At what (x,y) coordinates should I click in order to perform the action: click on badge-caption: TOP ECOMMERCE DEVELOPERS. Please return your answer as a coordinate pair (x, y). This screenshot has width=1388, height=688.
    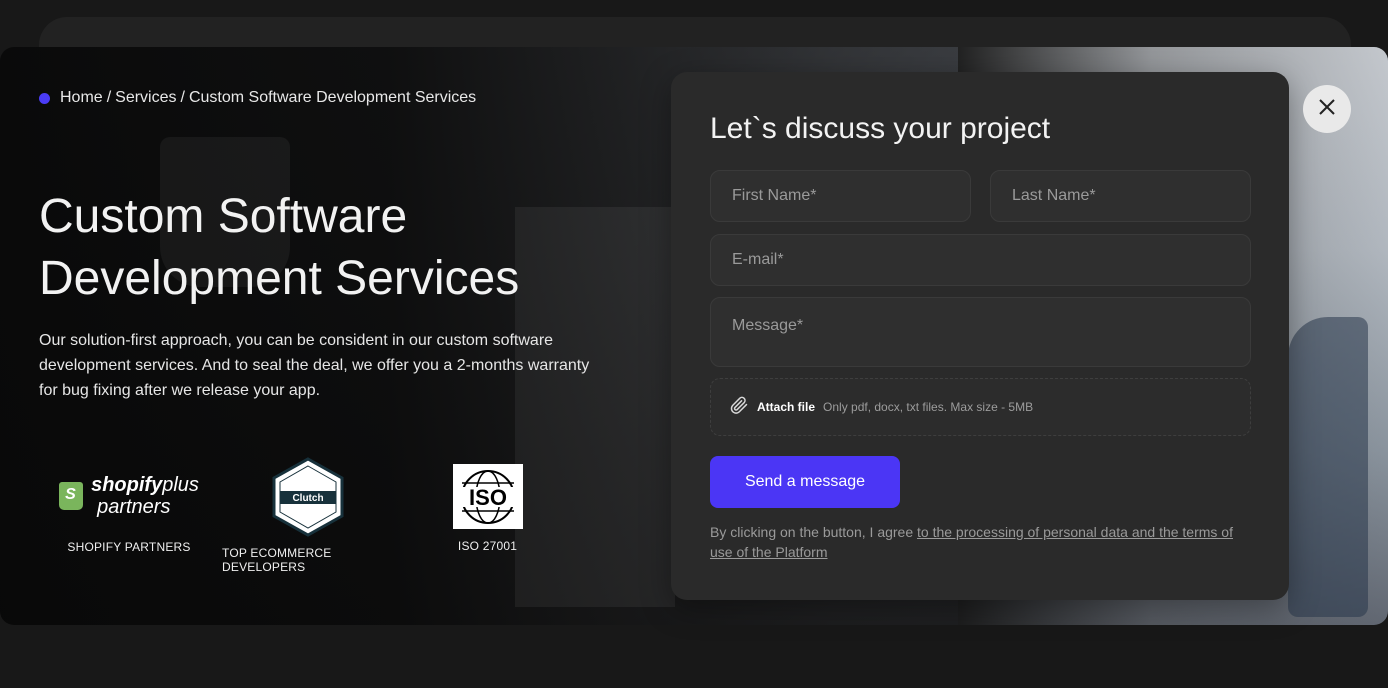
    Looking at the image, I should click on (277, 560).